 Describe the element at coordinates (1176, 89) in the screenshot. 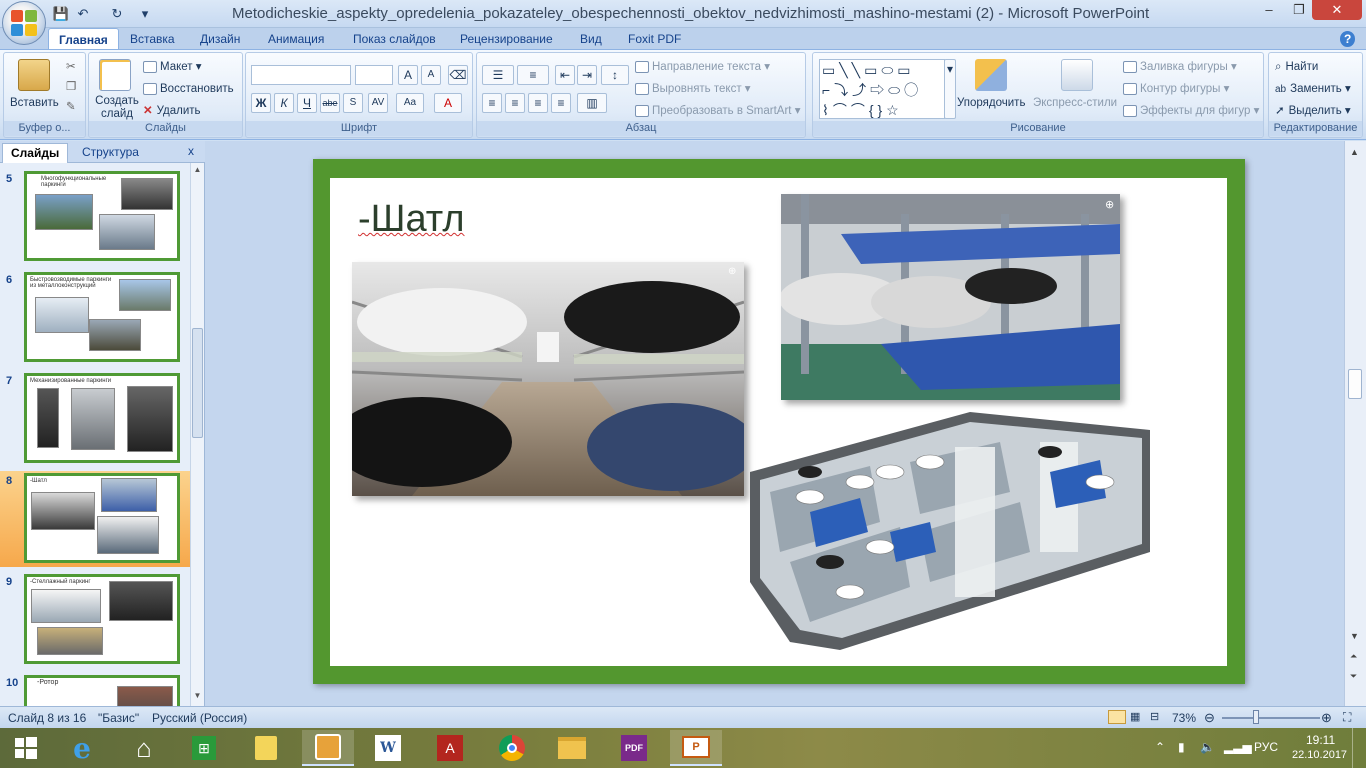

I see `shape-outline-button: Контур фигуры ▾` at that location.